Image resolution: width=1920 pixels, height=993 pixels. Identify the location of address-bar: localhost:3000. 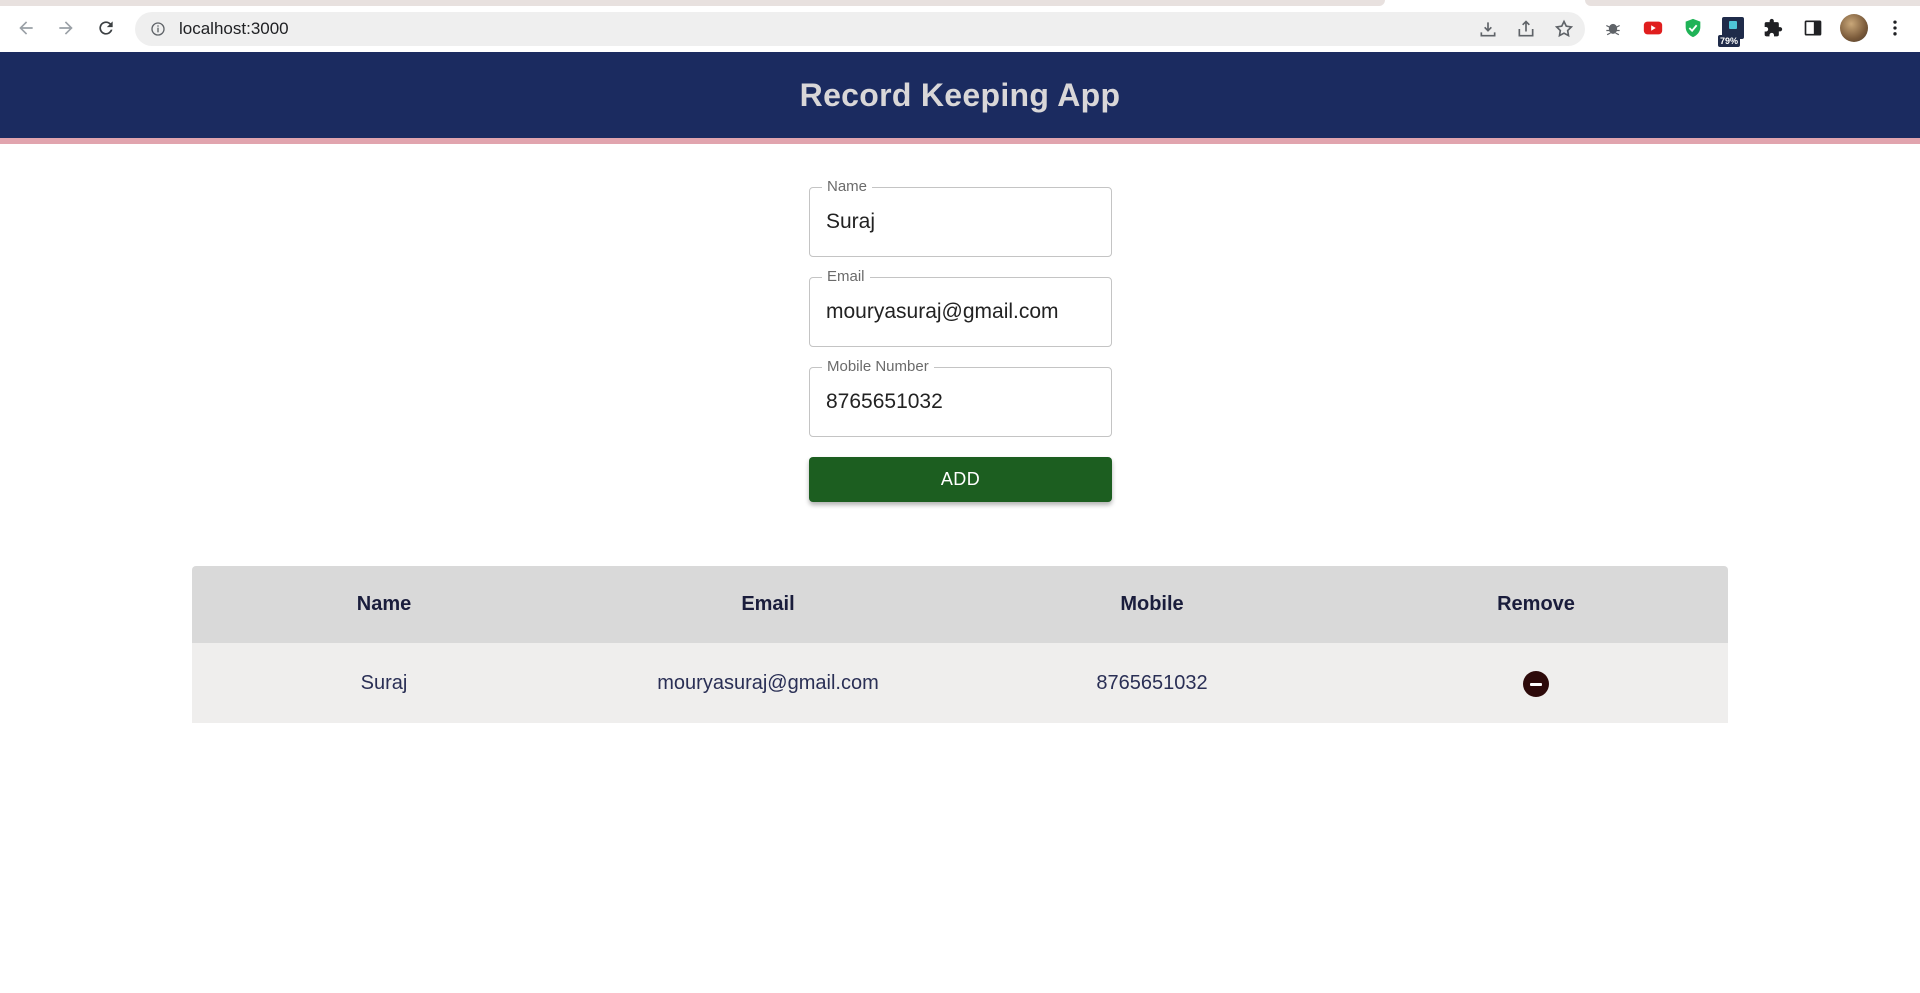
(860, 29).